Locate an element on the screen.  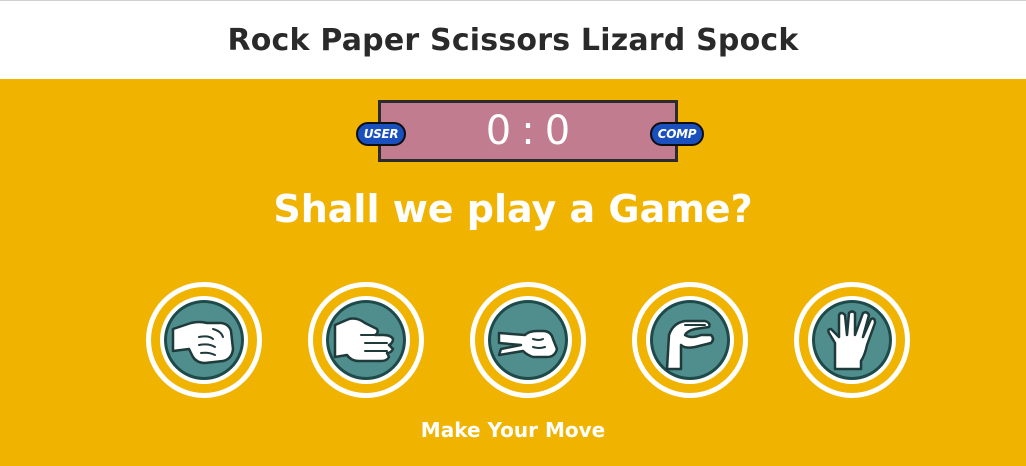
paper-hand-icon is located at coordinates (364, 340).